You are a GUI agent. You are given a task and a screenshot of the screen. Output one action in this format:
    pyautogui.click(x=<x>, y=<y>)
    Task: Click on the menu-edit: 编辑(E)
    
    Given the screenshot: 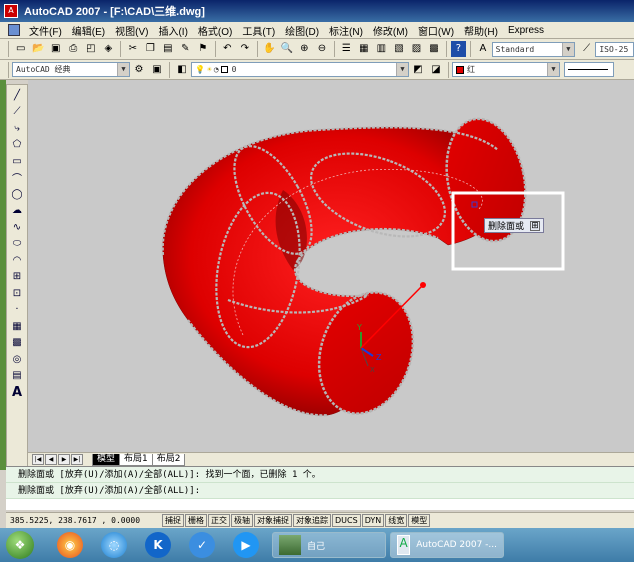 What is the action you would take?
    pyautogui.click(x=88, y=30)
    